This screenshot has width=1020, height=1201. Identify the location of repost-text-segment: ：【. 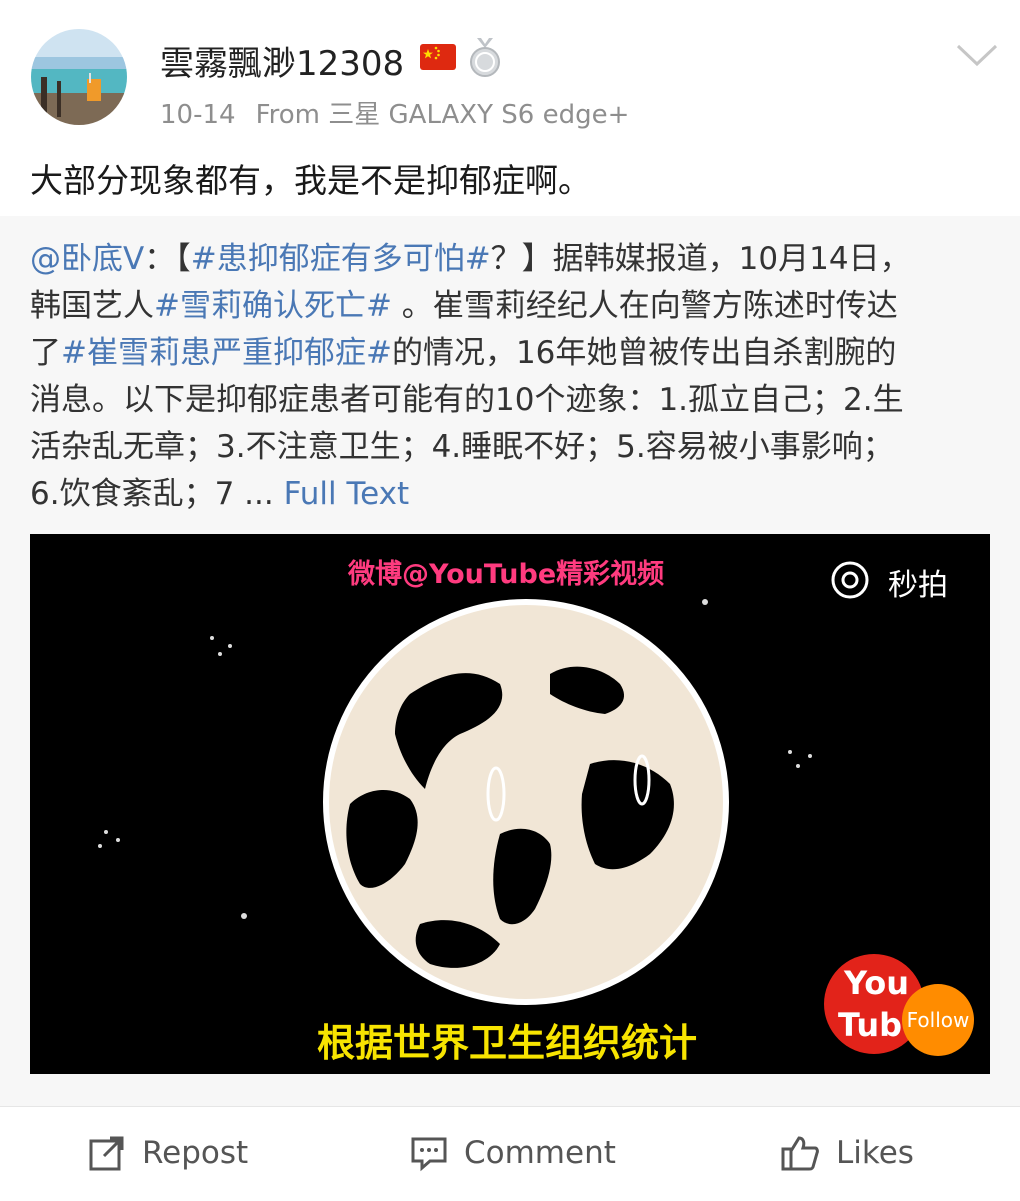
(167, 259).